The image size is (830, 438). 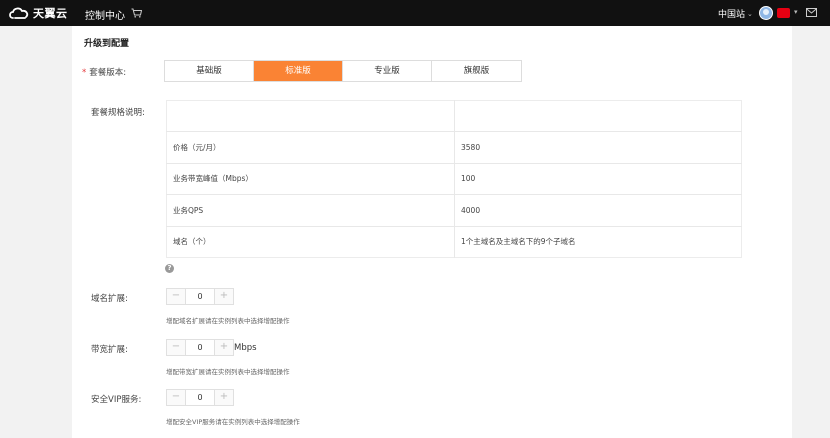 What do you see at coordinates (415, 13) in the screenshot?
I see `top-navigation-bar: 天翼云 控制中心 中国站 ⌄ ▾` at bounding box center [415, 13].